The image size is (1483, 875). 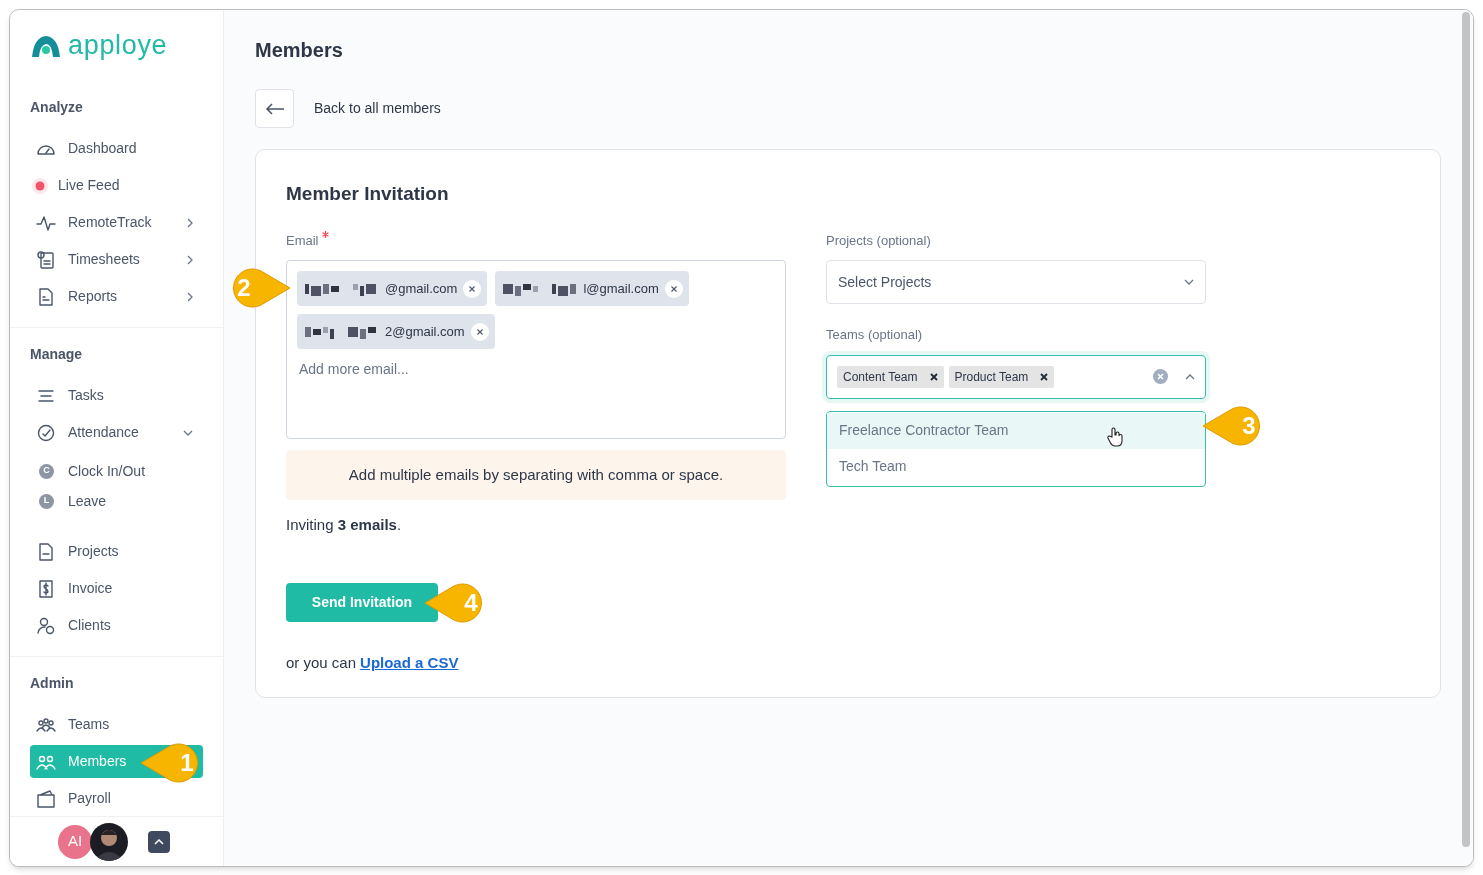 What do you see at coordinates (368, 194) in the screenshot?
I see `card-title: Member Invitation` at bounding box center [368, 194].